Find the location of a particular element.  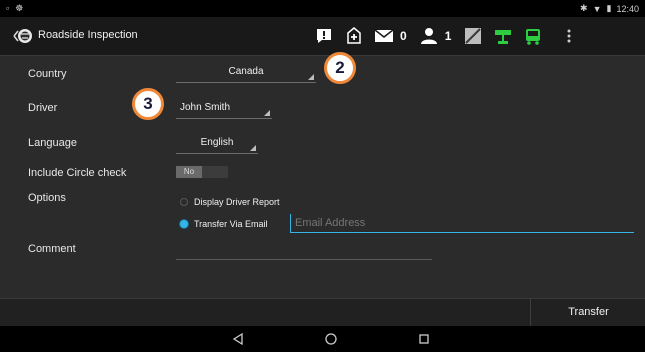

battery-icon: ▮ is located at coordinates (609, 8).